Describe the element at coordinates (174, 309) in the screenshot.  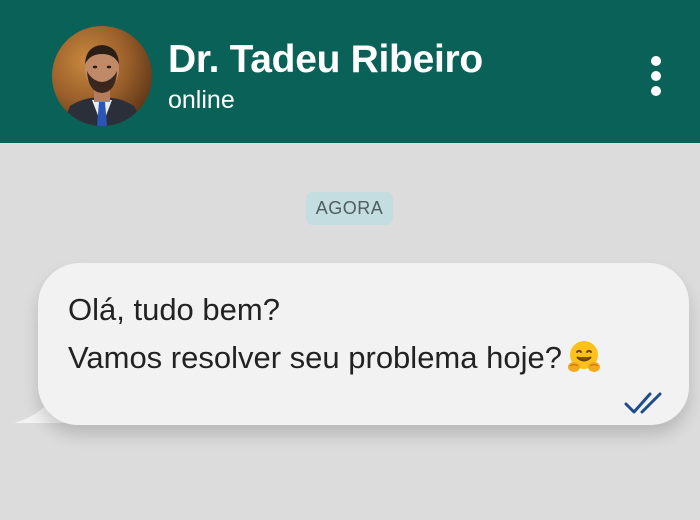
I see `message-text-line: Olá, tudo bem?` at that location.